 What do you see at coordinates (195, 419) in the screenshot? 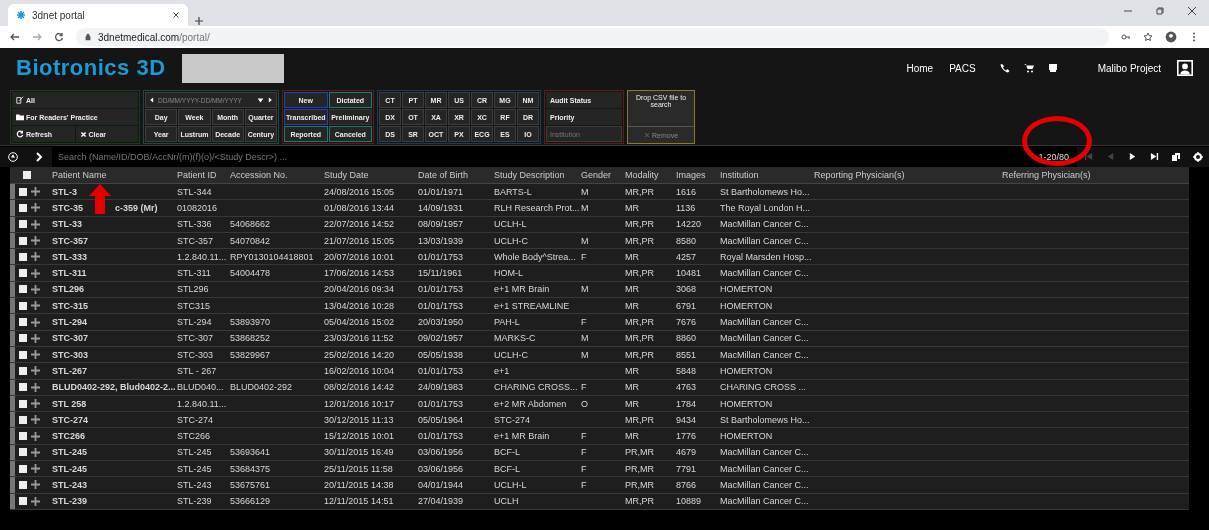
I see `table-cell-text: STC-274` at bounding box center [195, 419].